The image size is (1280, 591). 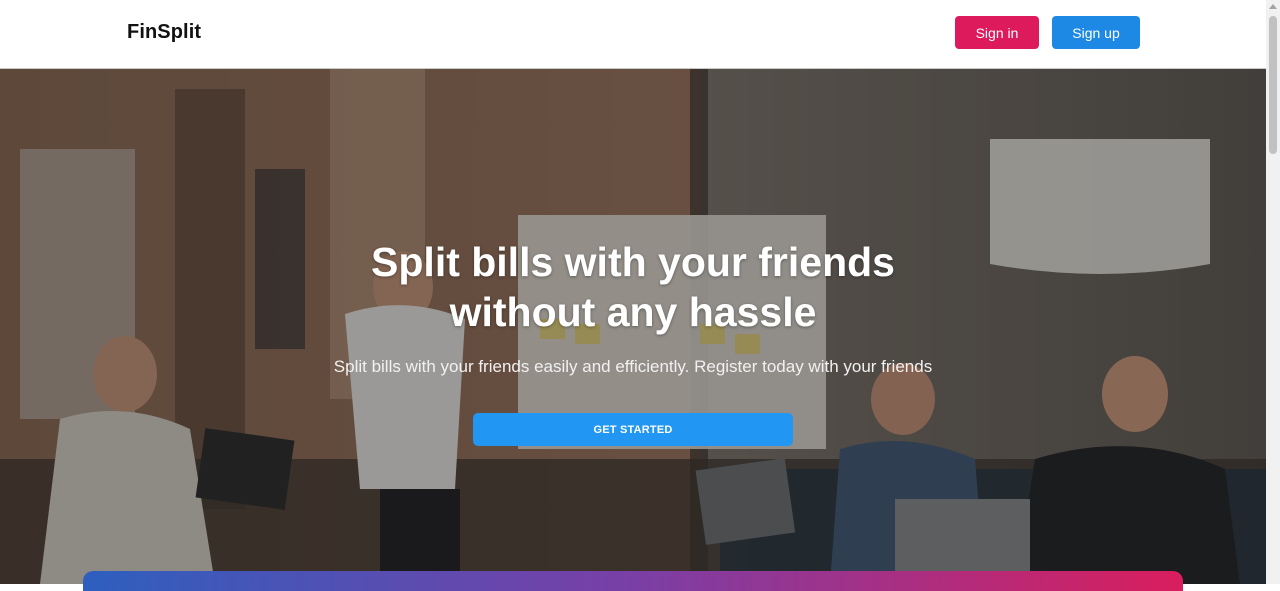 I want to click on vertical-scrollbar, so click(x=1273, y=292).